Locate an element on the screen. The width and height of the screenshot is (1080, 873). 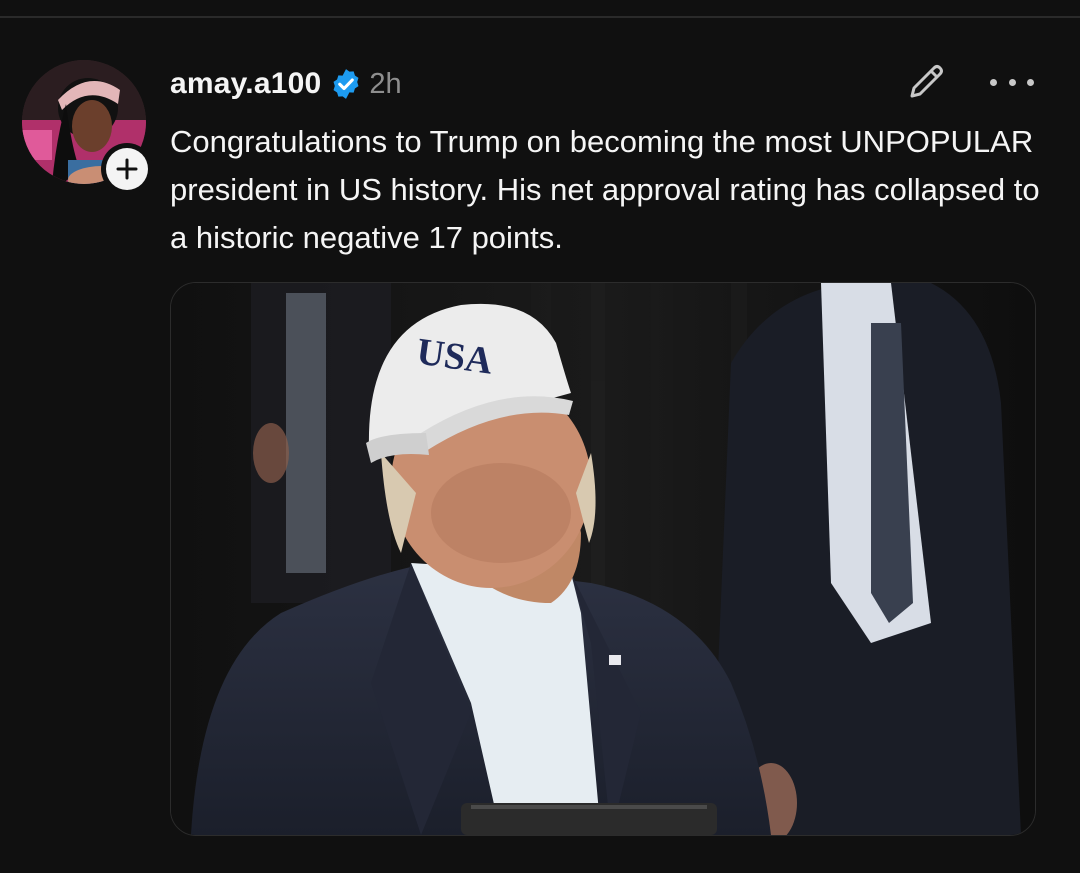
top-divider is located at coordinates (540, 17).